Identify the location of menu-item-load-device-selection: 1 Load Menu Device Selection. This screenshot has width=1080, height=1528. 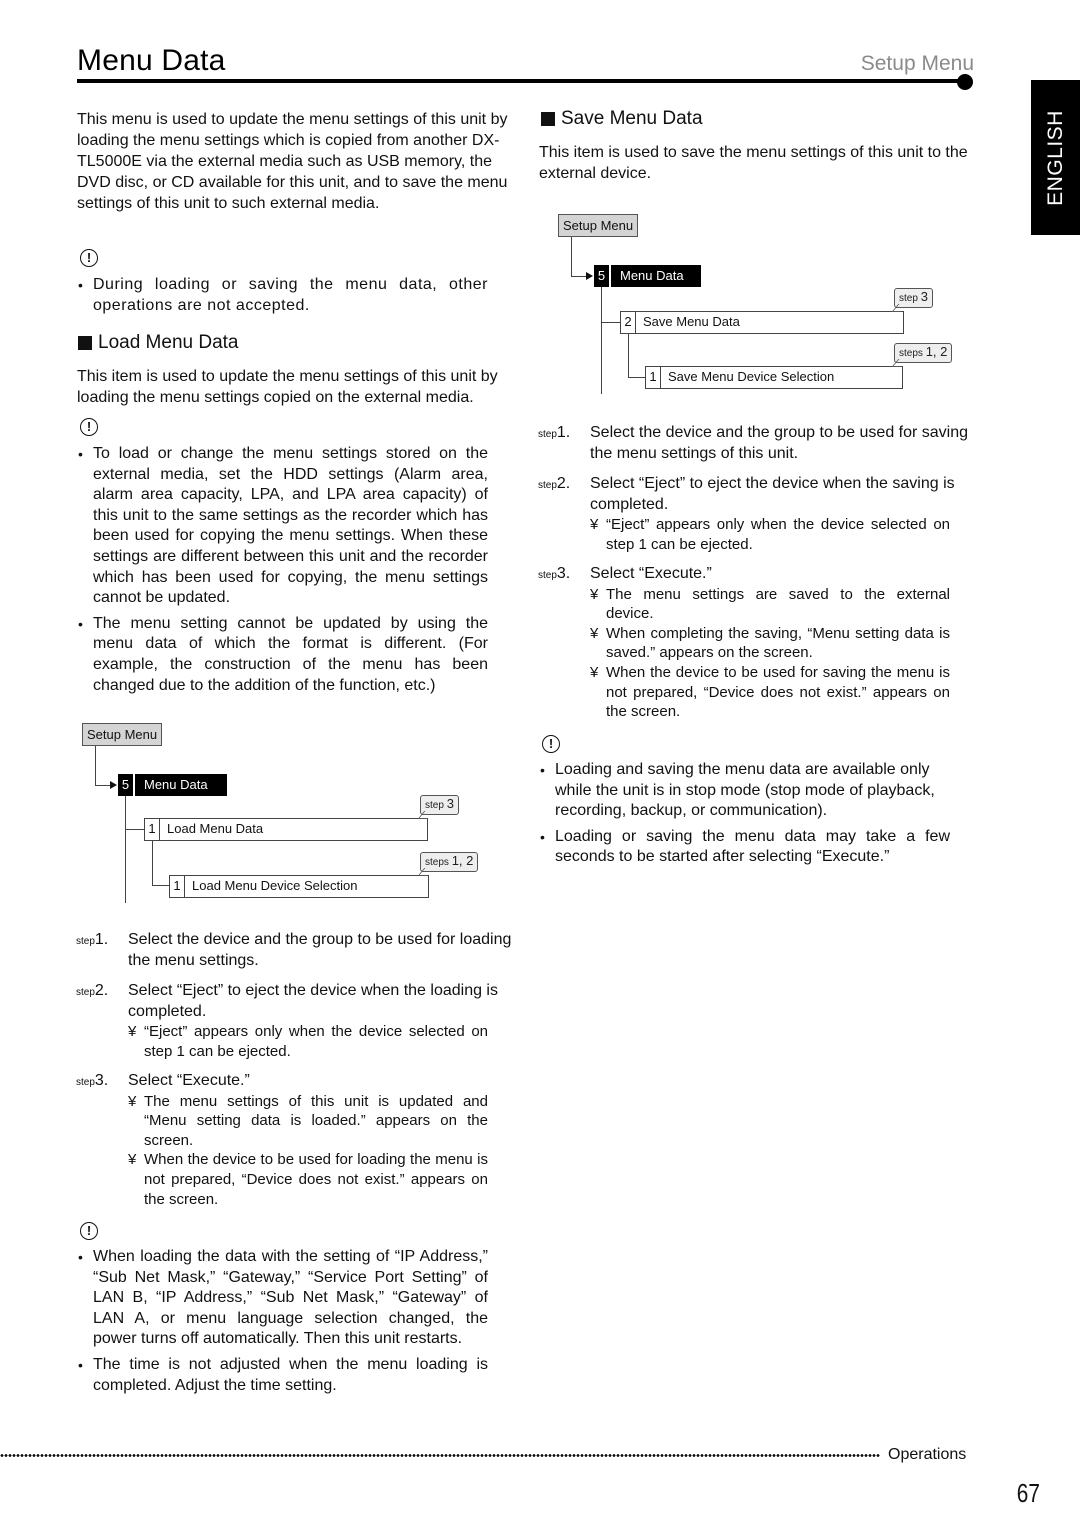
(299, 886).